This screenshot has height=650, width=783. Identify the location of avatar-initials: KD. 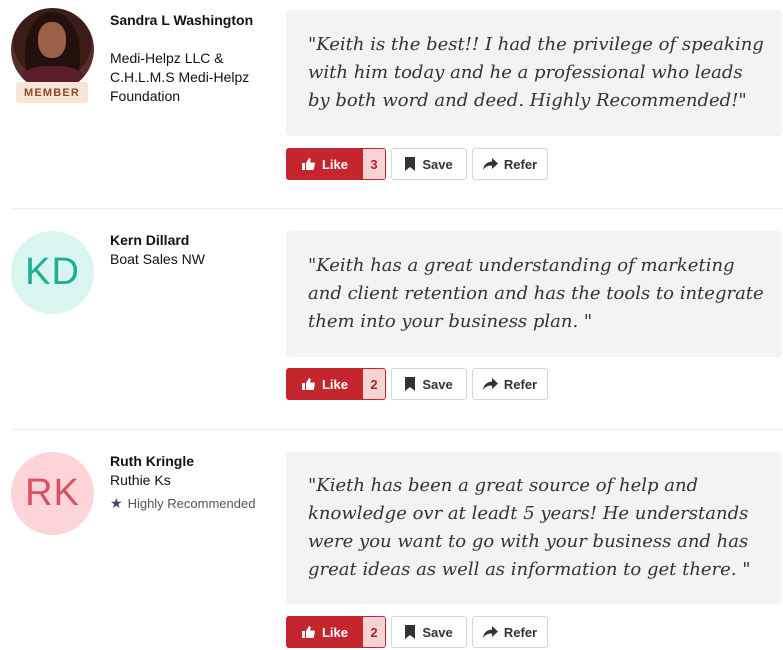
(52, 272).